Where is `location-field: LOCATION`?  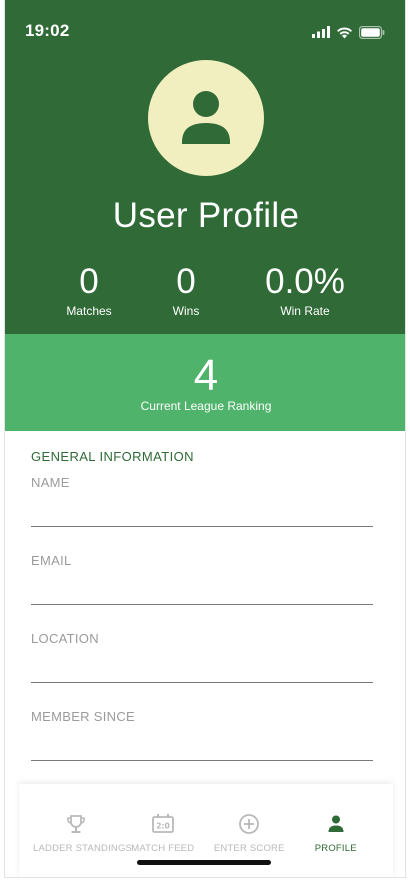
location-field: LOCATION is located at coordinates (202, 657).